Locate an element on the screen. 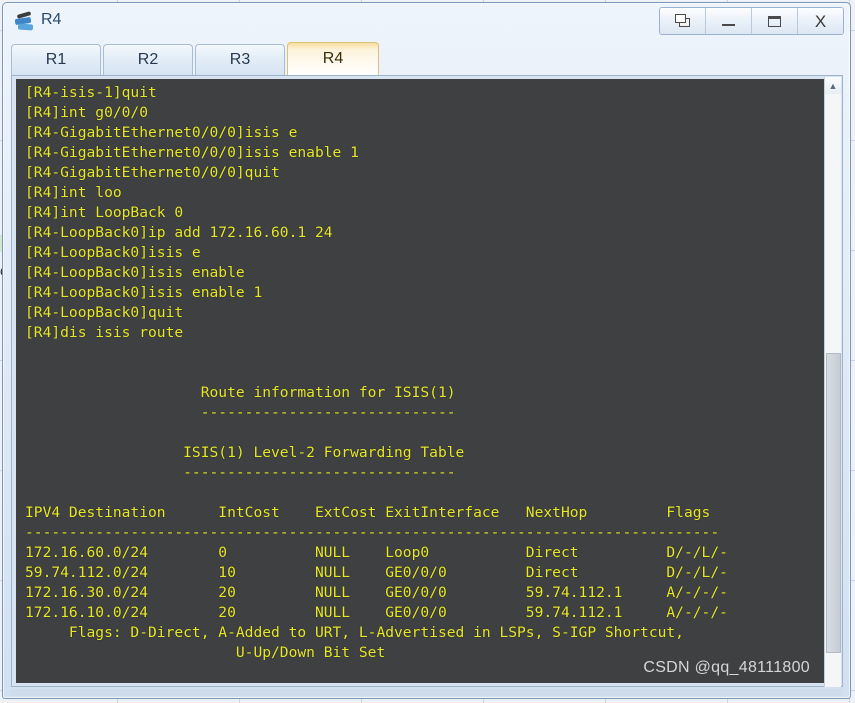  tab-label: R1 is located at coordinates (56, 59).